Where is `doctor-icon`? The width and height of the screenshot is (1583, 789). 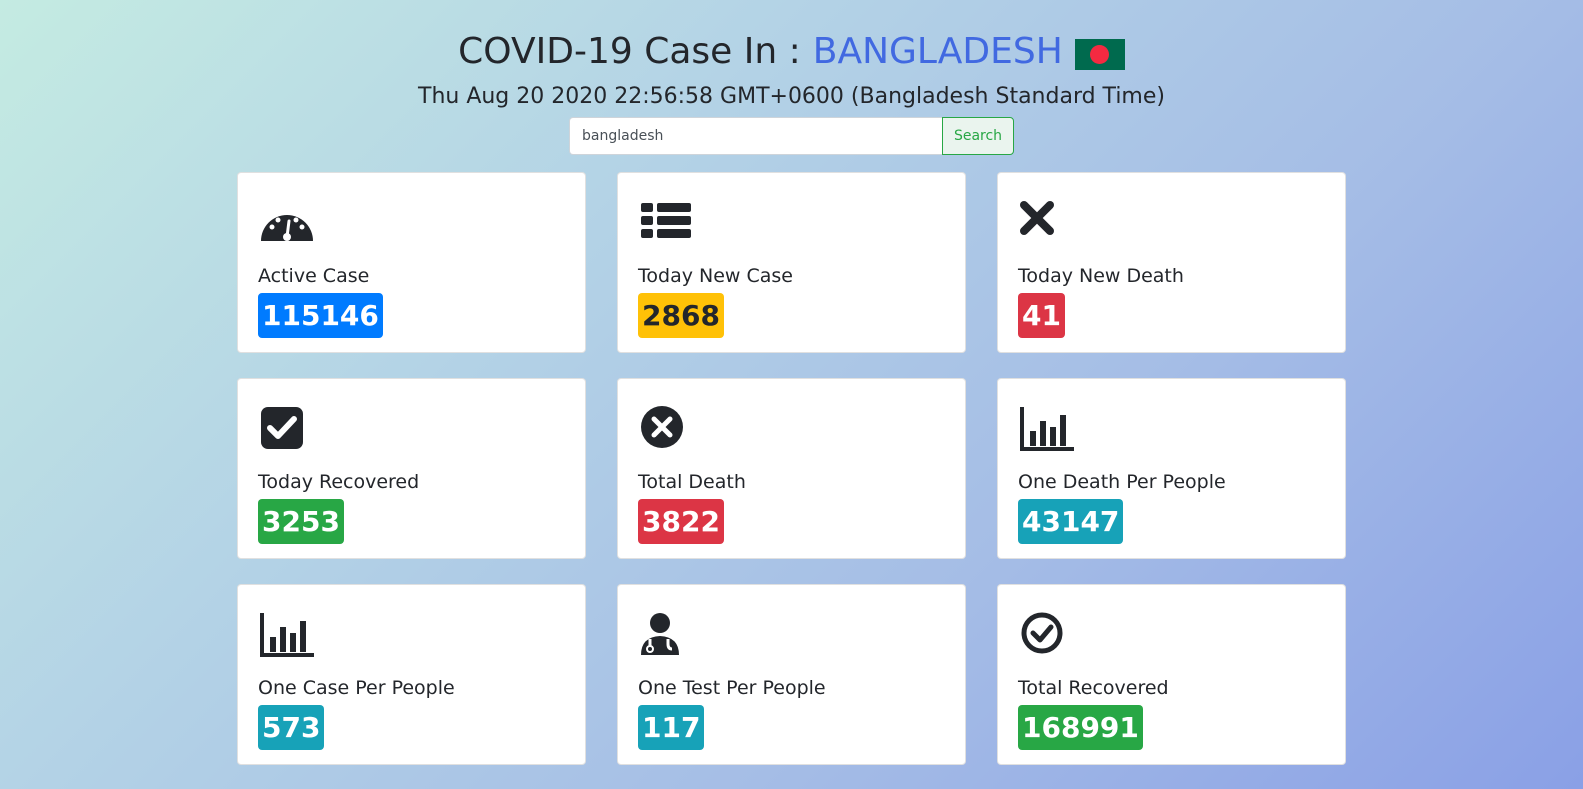
doctor-icon is located at coordinates (660, 634).